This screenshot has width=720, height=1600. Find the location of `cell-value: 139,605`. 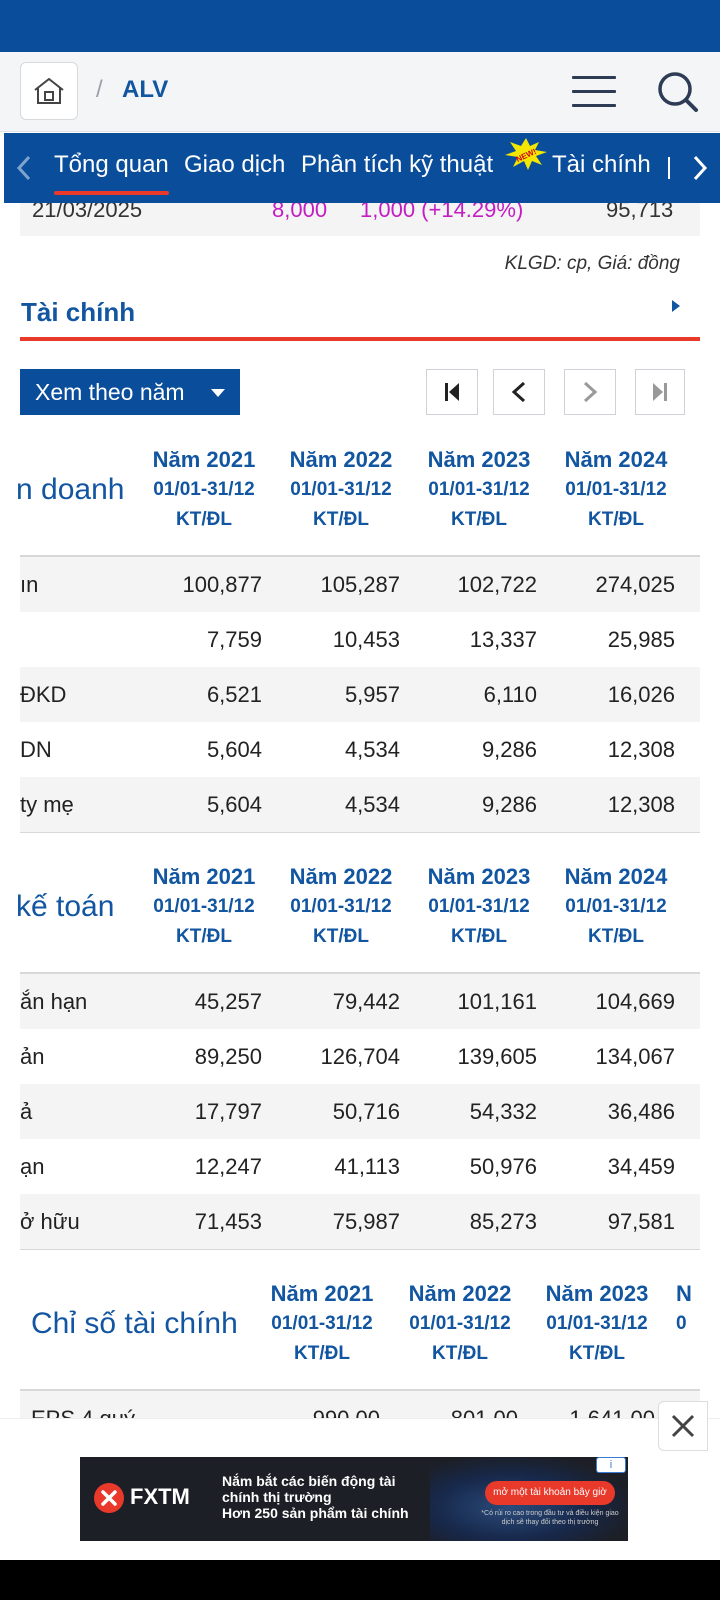

cell-value: 139,605 is located at coordinates (497, 1056).